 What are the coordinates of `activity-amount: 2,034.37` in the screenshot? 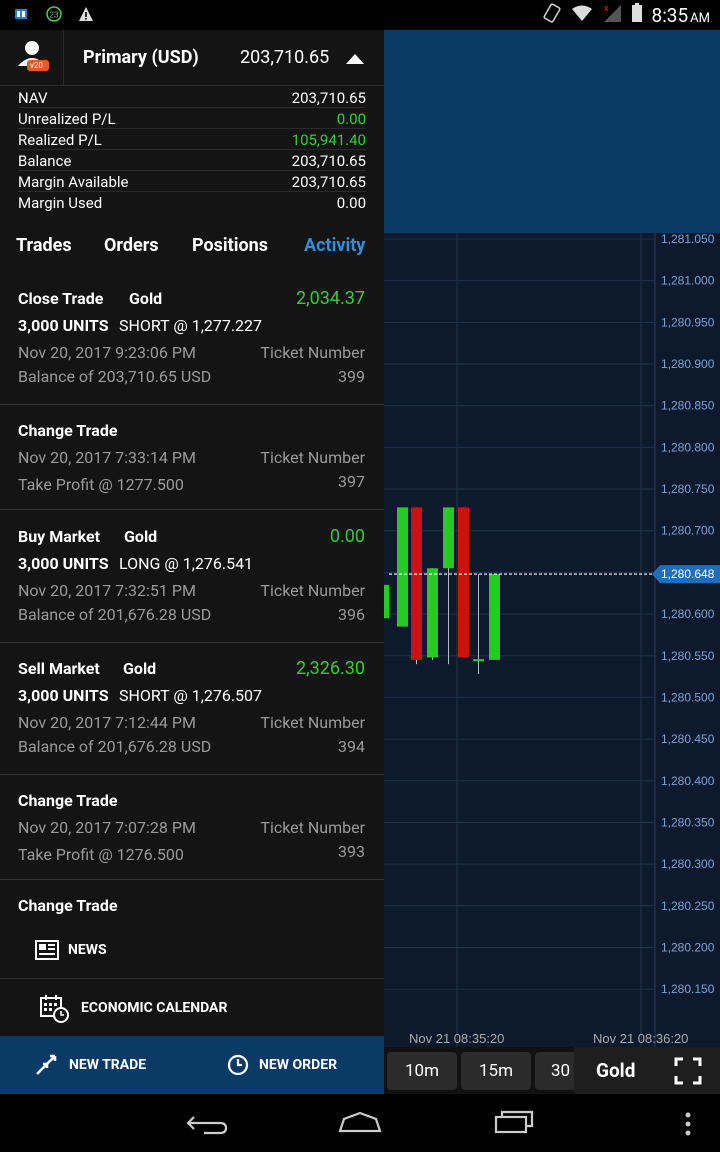 It's located at (330, 298).